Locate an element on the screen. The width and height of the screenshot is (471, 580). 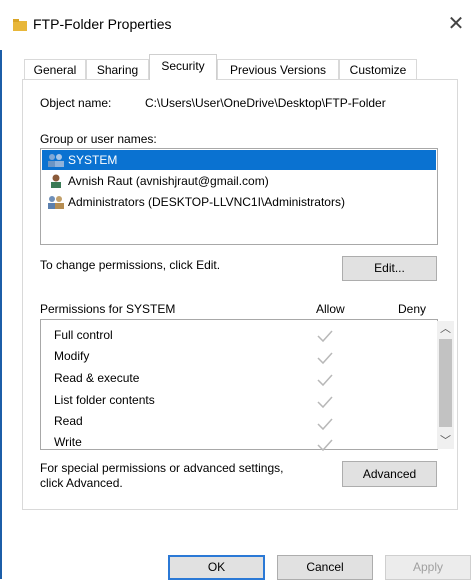
permission-name: List folder contents is located at coordinates (104, 400).